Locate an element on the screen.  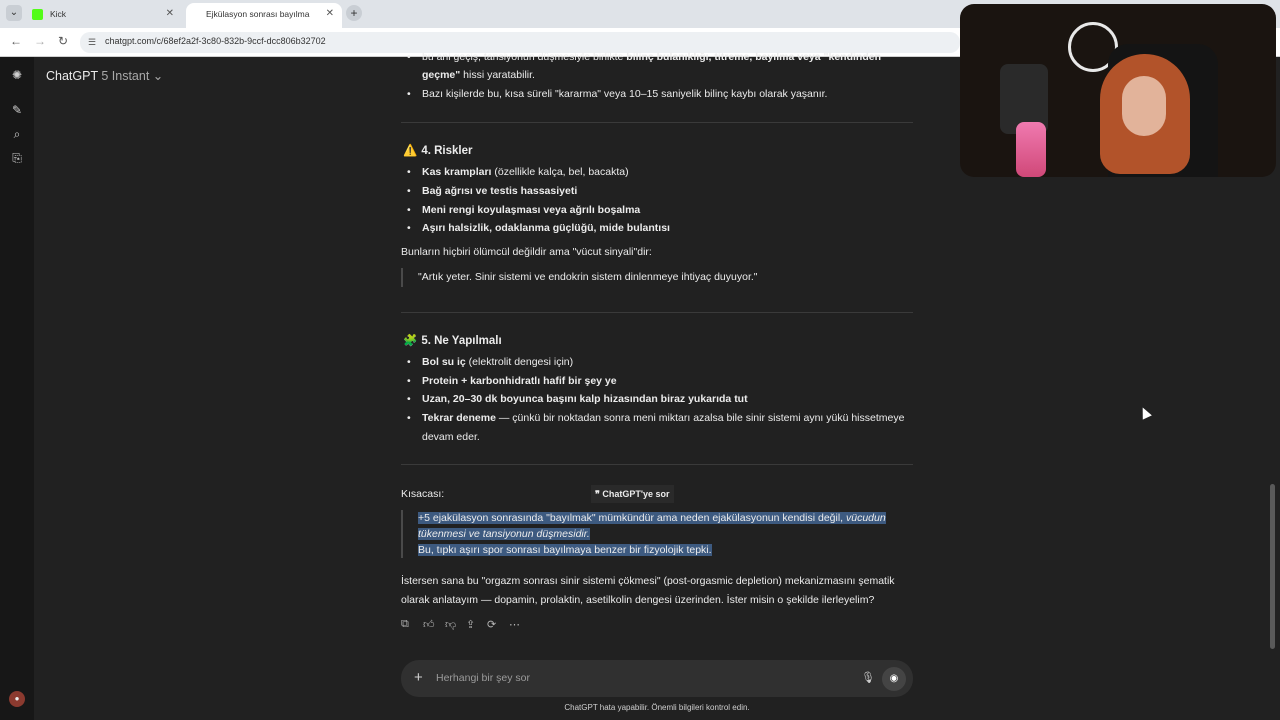
pink-lamp is located at coordinates (1031, 149).